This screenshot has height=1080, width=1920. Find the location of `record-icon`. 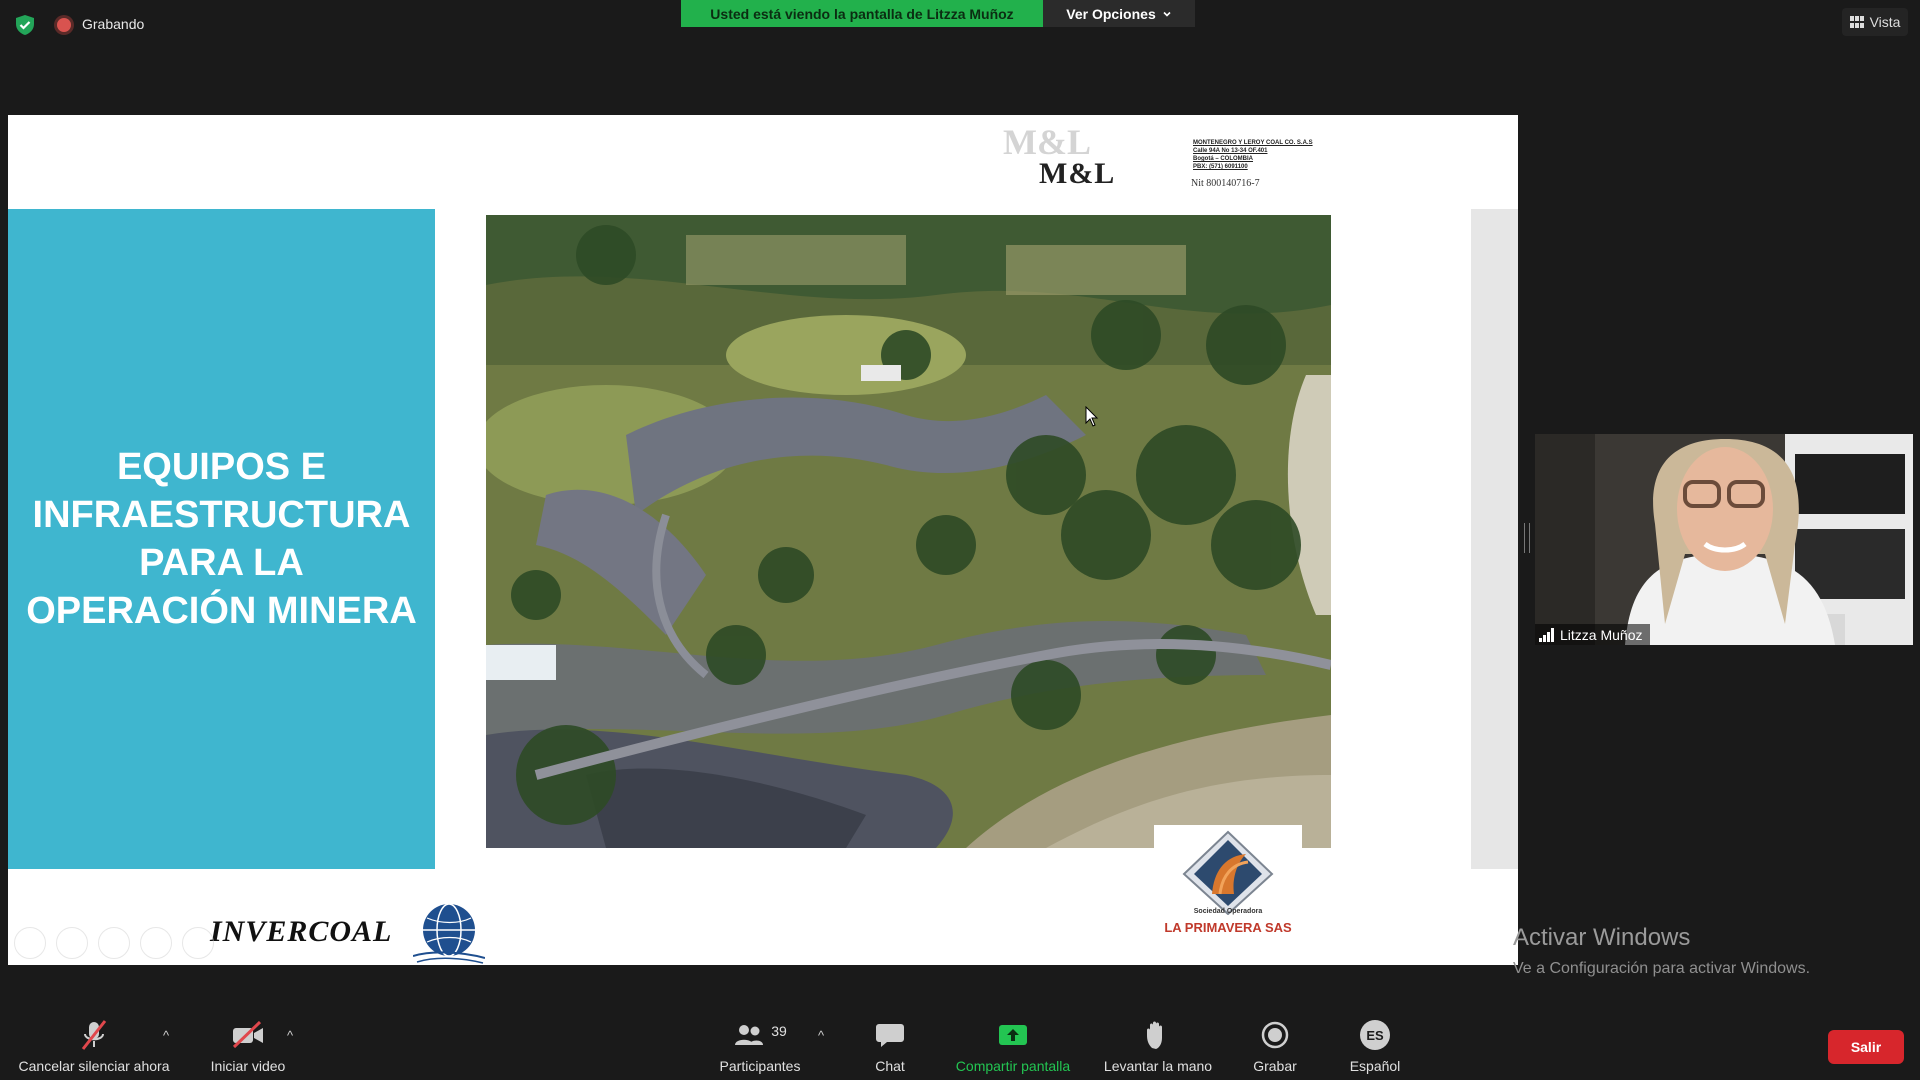

record-icon is located at coordinates (1275, 1035).